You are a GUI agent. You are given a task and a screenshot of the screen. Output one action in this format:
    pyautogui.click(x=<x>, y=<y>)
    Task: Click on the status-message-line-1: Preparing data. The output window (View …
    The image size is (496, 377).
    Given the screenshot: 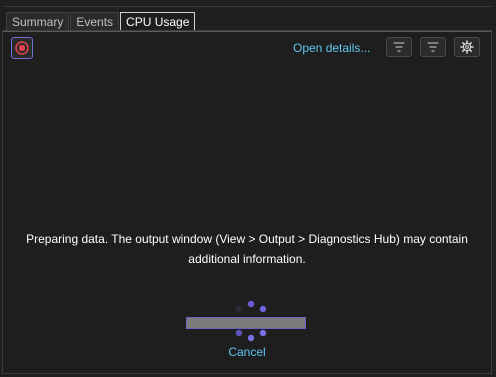 What is the action you would take?
    pyautogui.click(x=247, y=239)
    